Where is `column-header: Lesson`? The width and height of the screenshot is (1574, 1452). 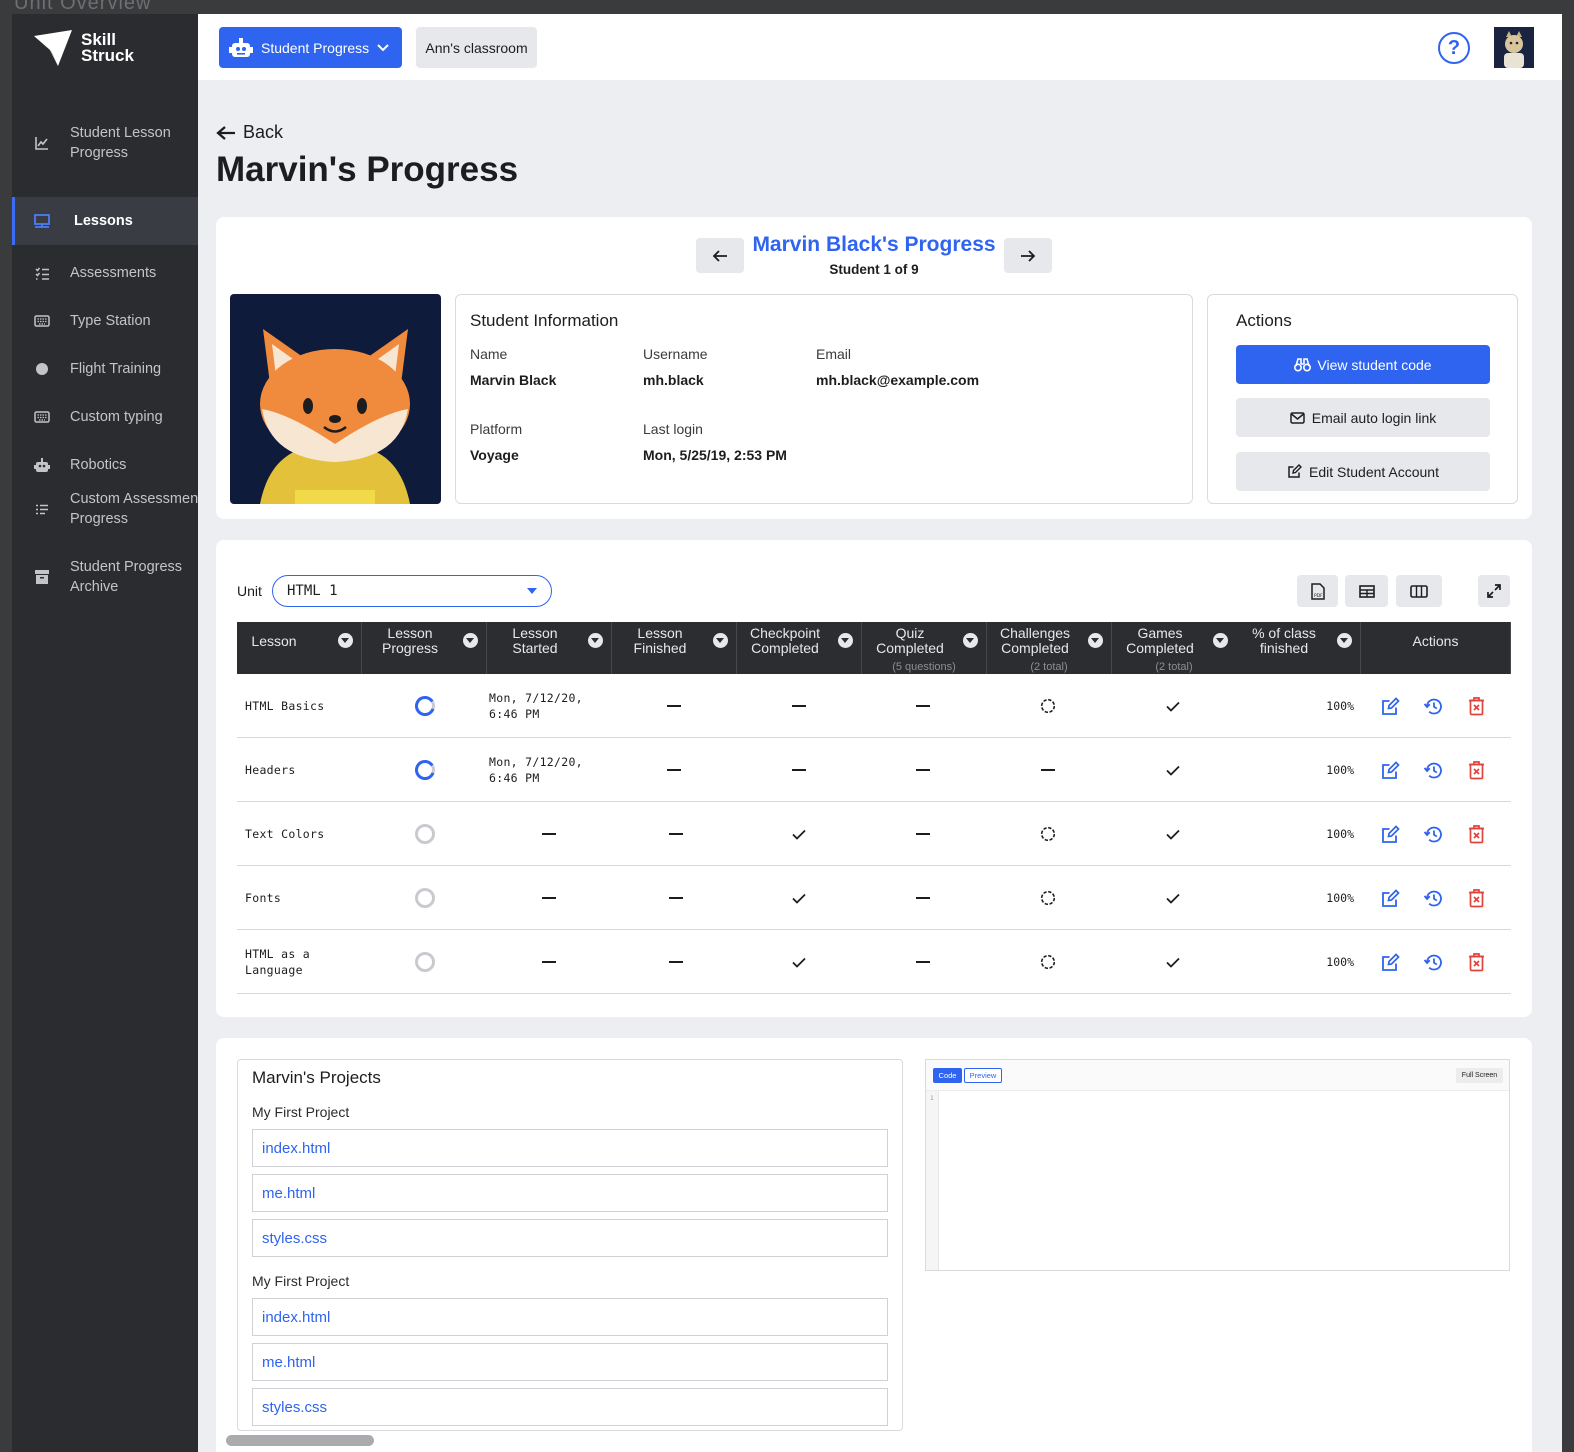 column-header: Lesson is located at coordinates (299, 648).